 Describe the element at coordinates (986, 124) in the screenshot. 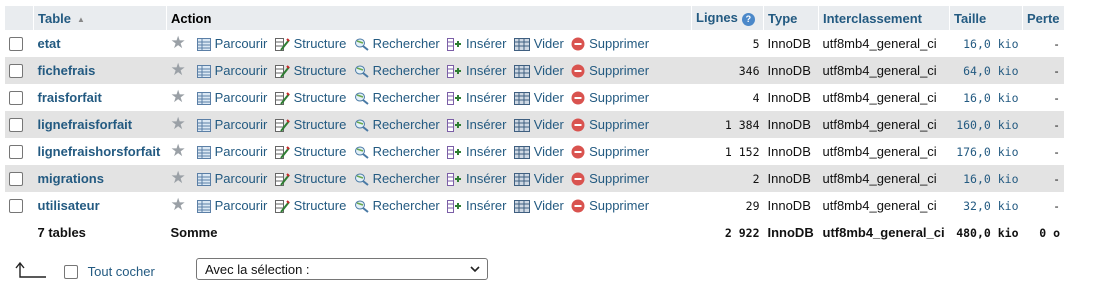

I see `row-taille: 160,0 kio` at that location.